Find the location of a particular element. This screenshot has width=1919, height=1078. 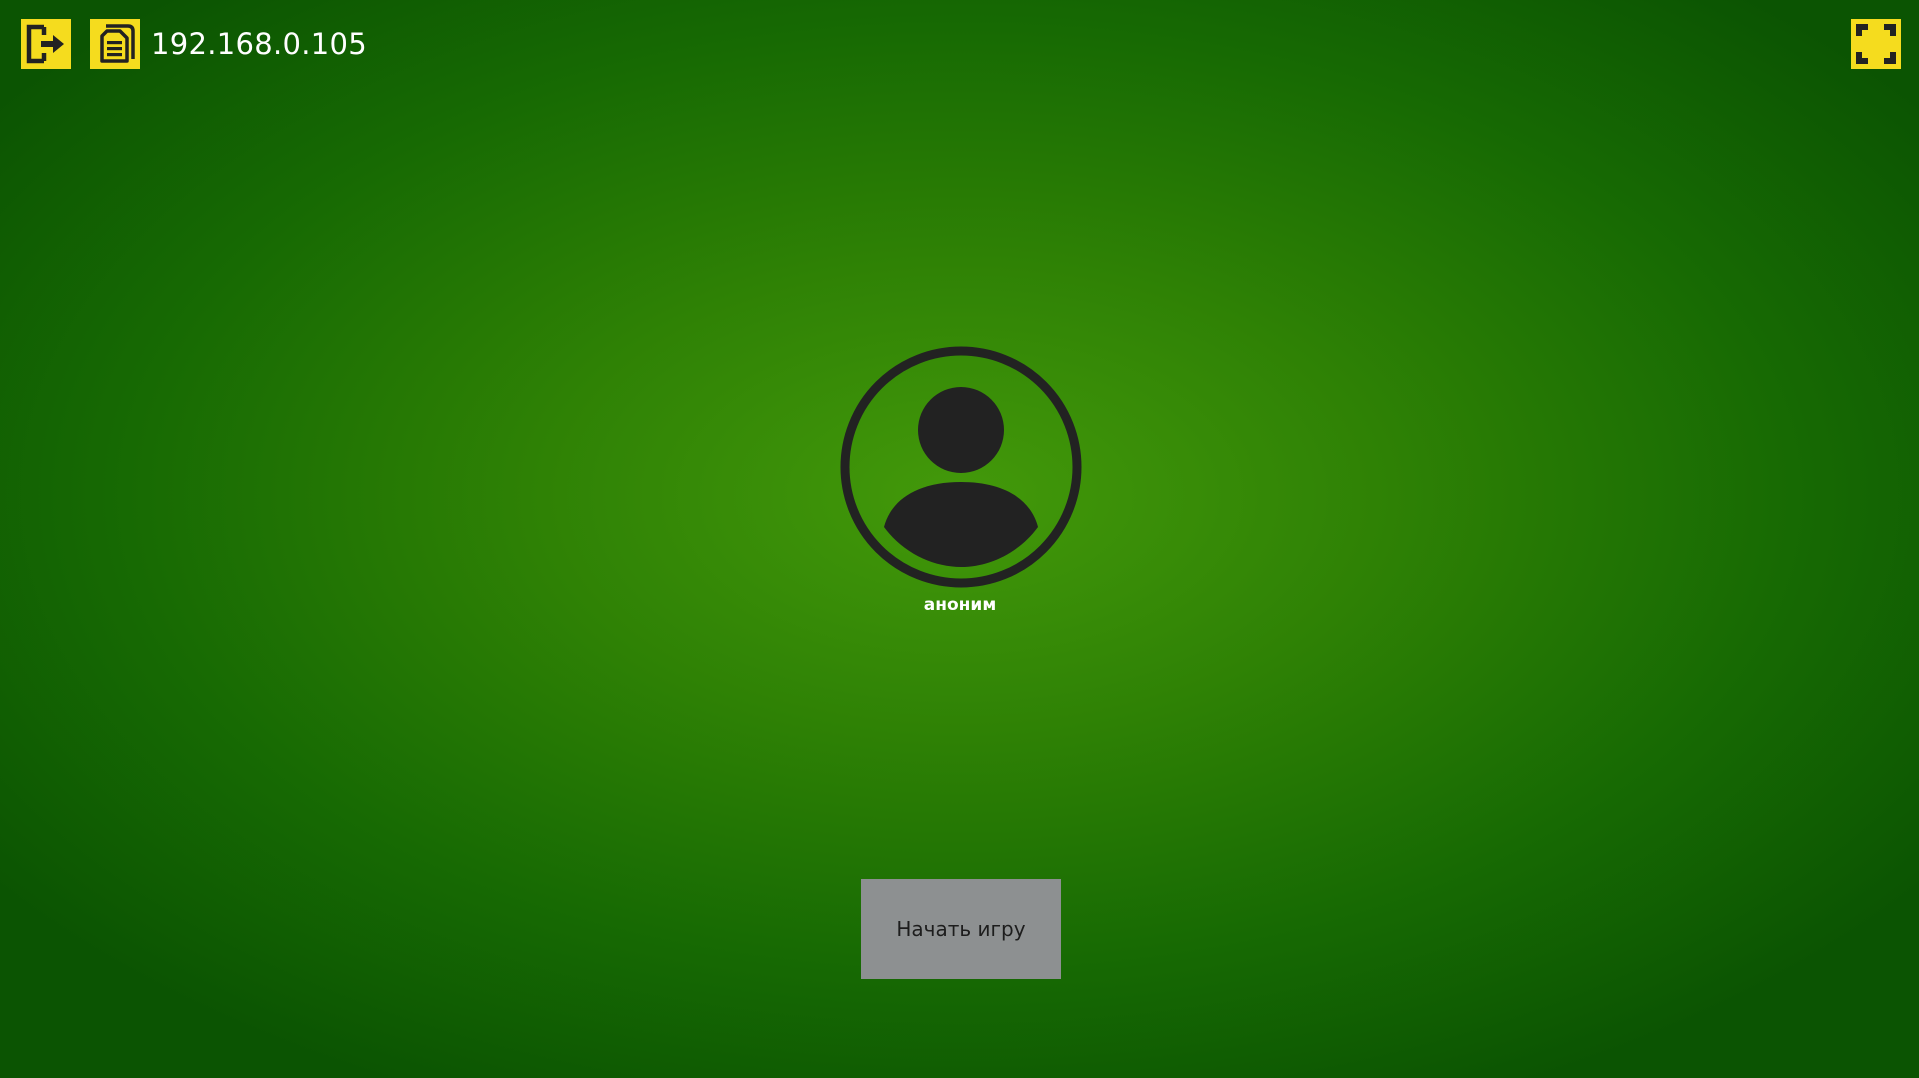

exit-button is located at coordinates (46, 44).